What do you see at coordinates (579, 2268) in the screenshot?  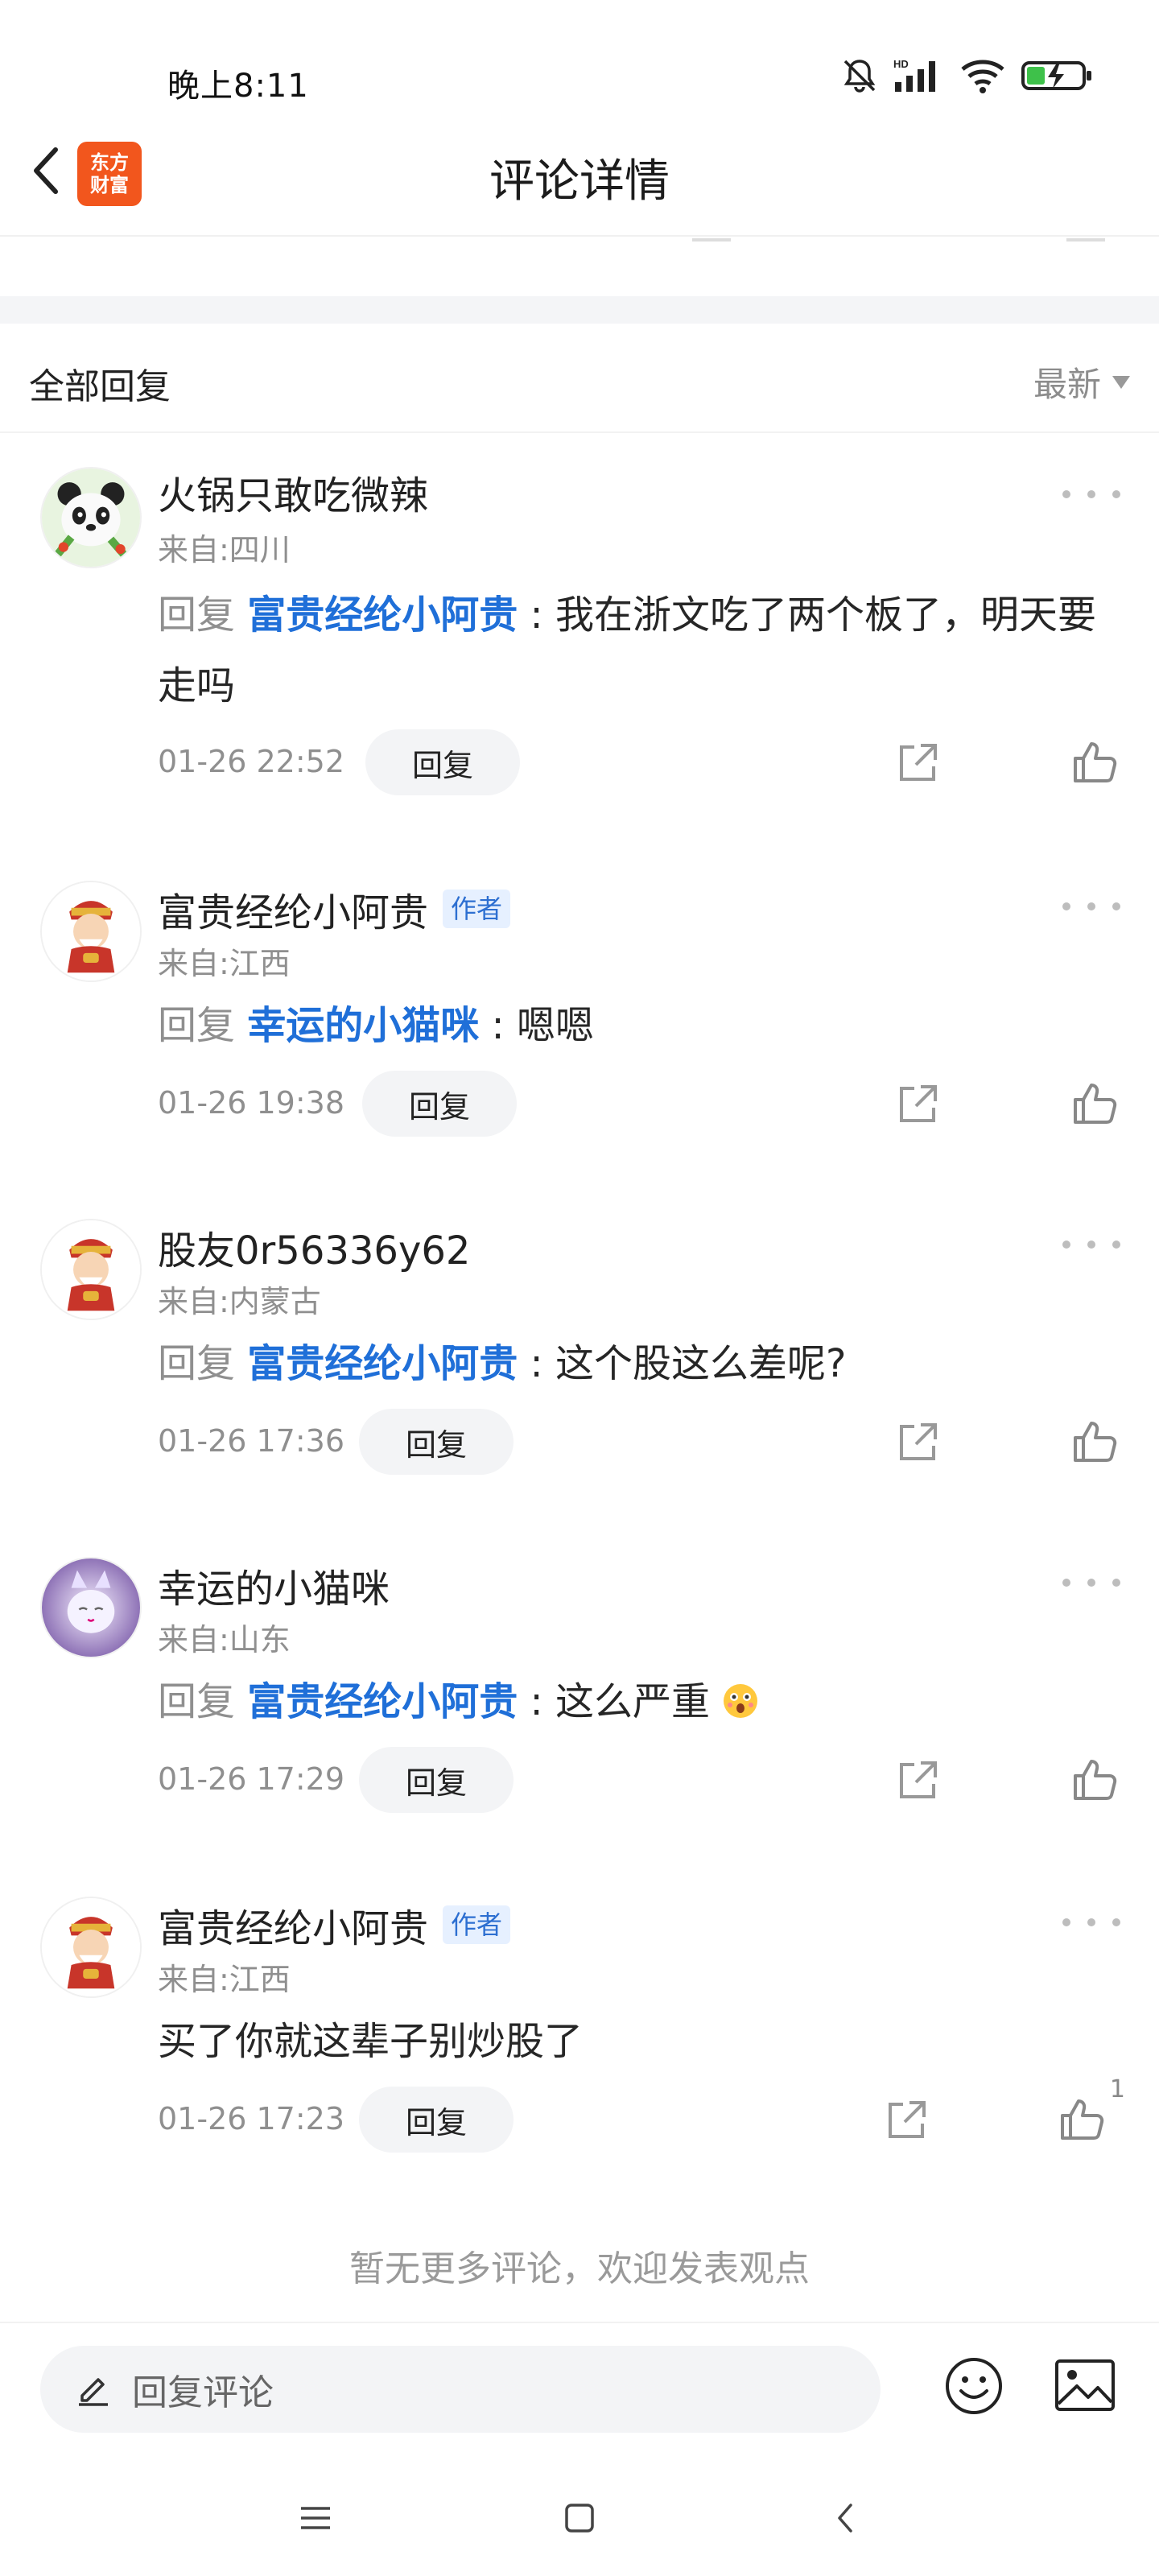 I see `end-of-list-tip: 暂无更多评论，欢迎发表观点` at bounding box center [579, 2268].